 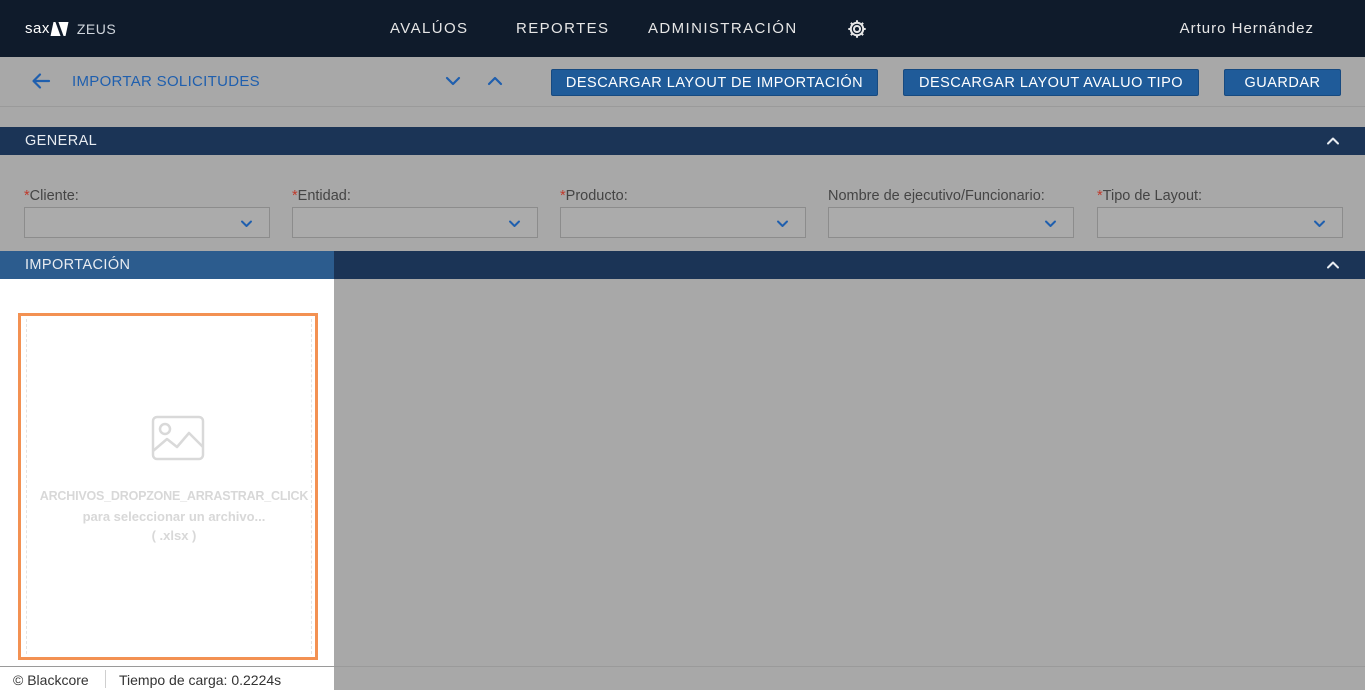 I want to click on field-entidad: *Entidad:, so click(x=415, y=213).